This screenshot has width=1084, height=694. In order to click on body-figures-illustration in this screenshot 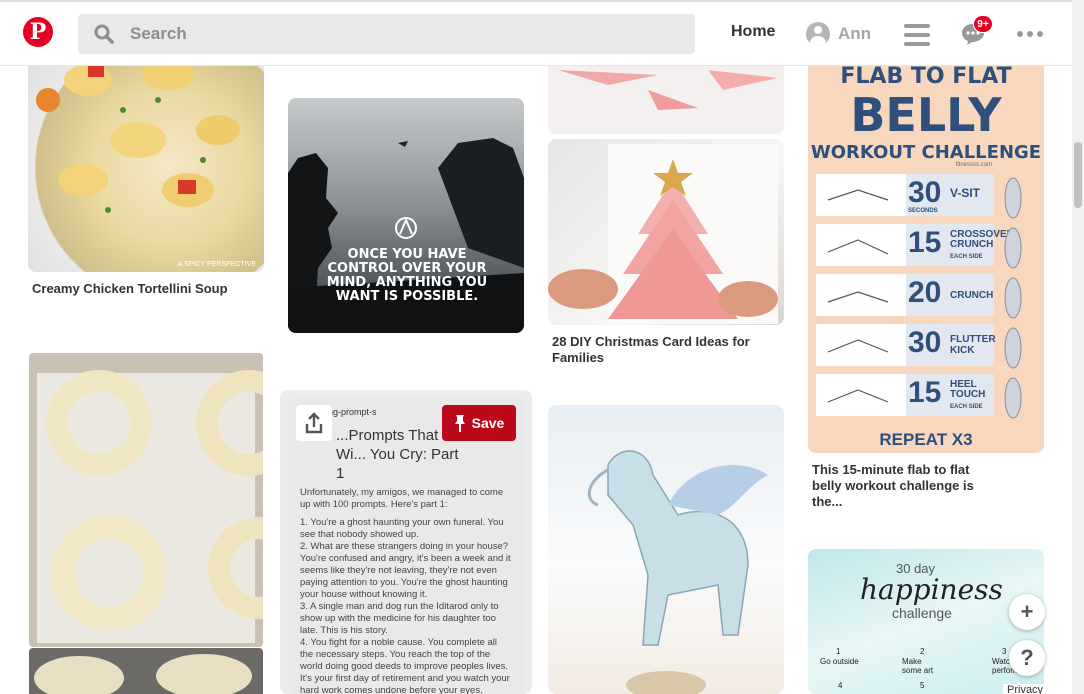, I will do `click(924, 298)`.